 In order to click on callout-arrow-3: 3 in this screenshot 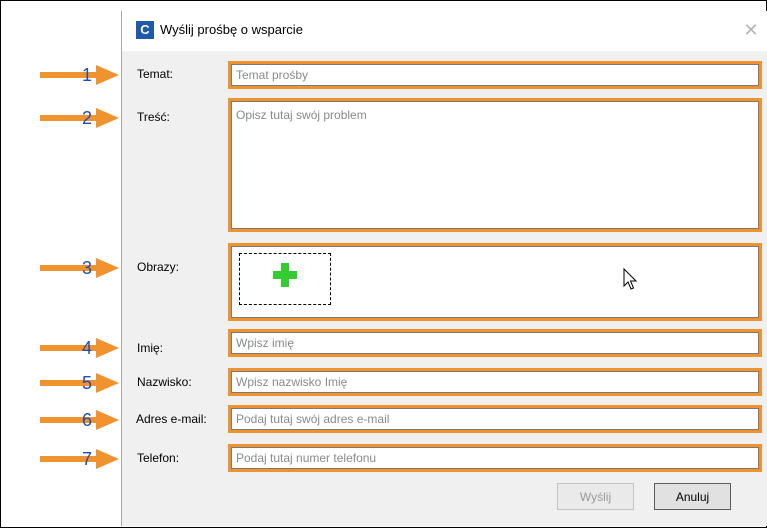, I will do `click(80, 268)`.